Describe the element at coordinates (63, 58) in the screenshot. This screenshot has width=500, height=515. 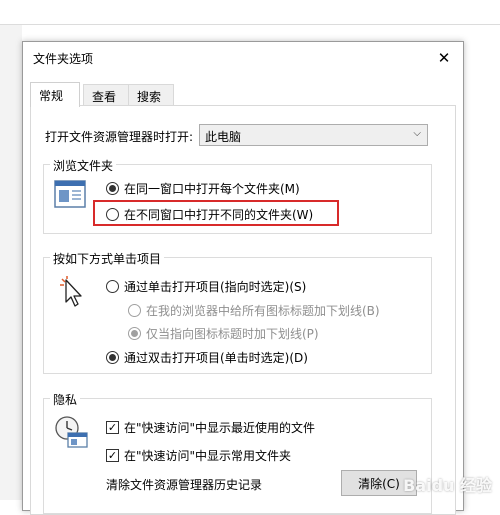
I see `dialog-title: 文件夹选项` at that location.